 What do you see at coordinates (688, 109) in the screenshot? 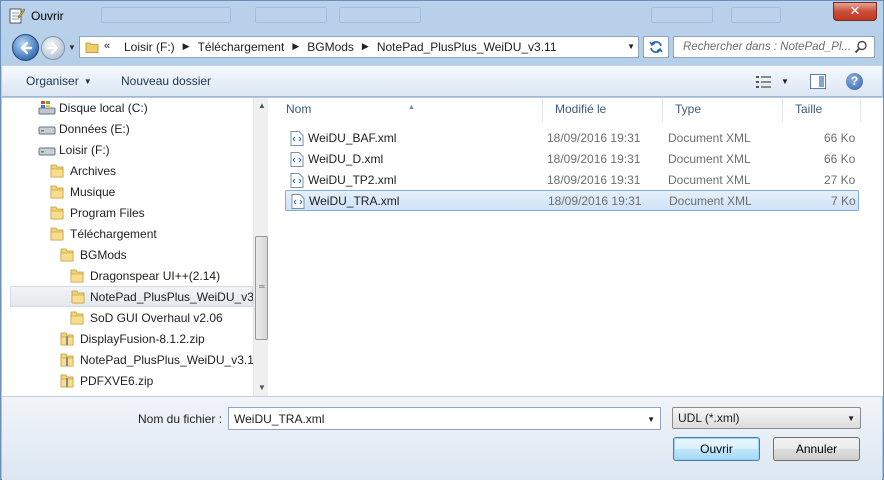
I see `column-header-label: Type` at bounding box center [688, 109].